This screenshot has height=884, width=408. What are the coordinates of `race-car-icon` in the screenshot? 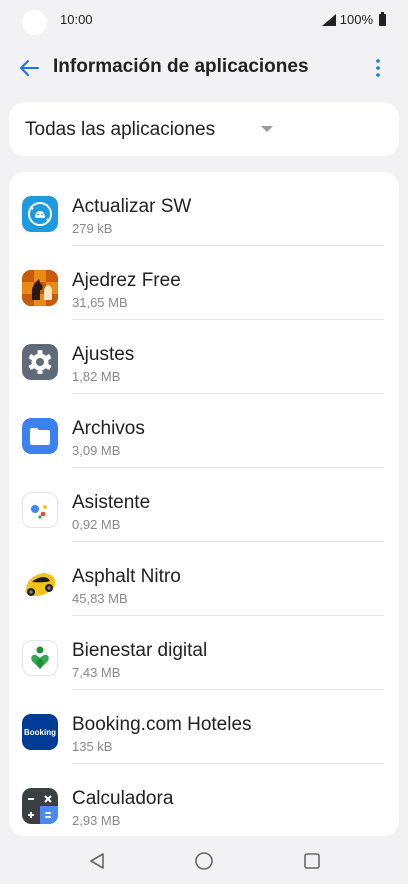 It's located at (40, 584).